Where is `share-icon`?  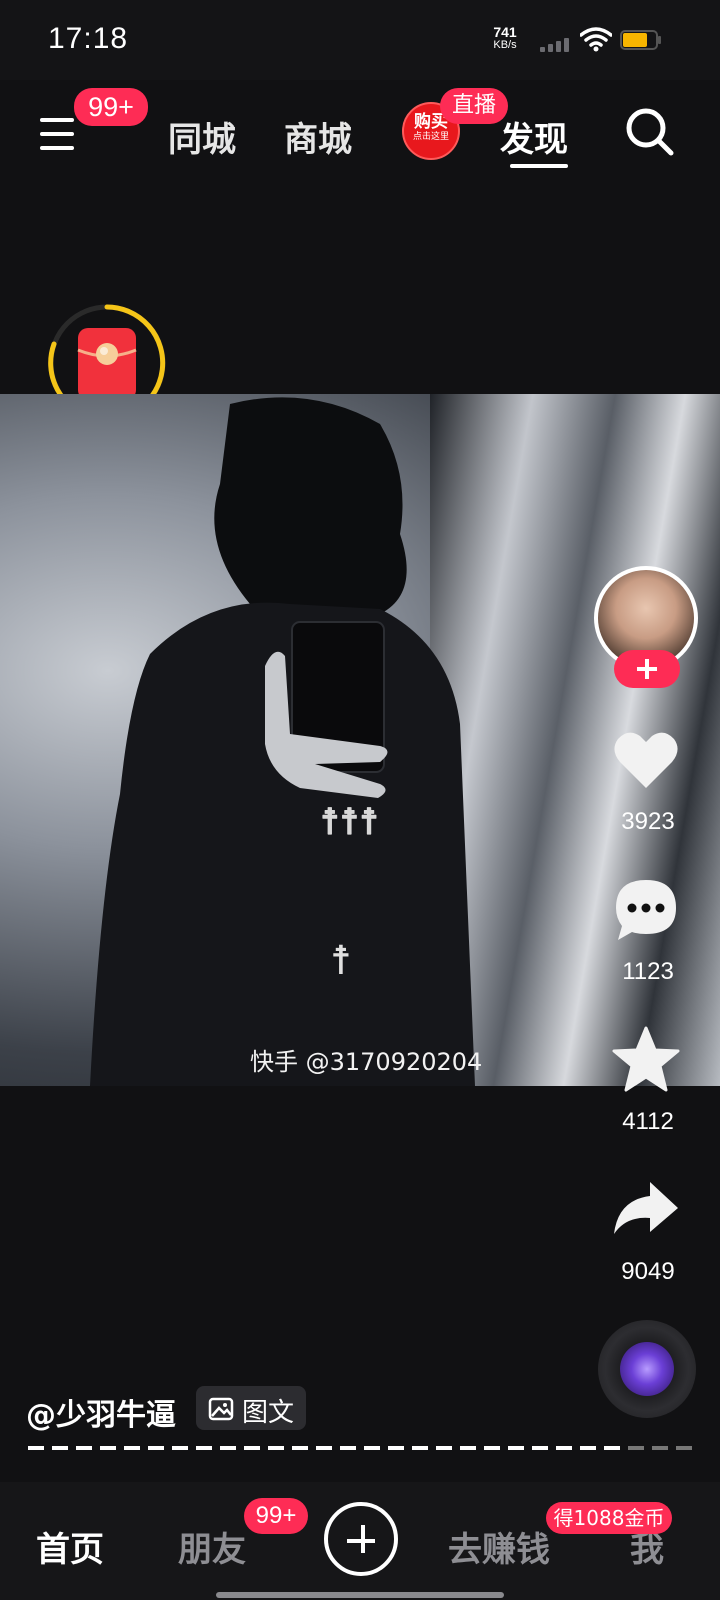 share-icon is located at coordinates (646, 1210).